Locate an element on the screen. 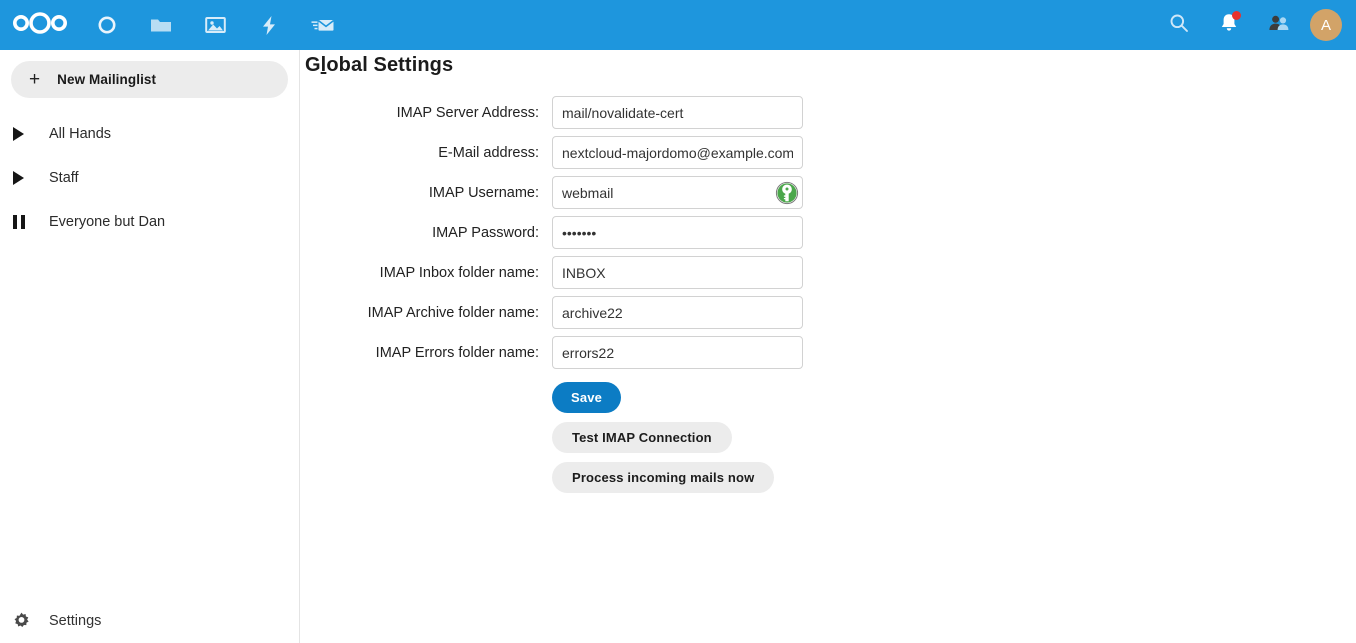  field-wrap-imap-archive-folder is located at coordinates (677, 312).